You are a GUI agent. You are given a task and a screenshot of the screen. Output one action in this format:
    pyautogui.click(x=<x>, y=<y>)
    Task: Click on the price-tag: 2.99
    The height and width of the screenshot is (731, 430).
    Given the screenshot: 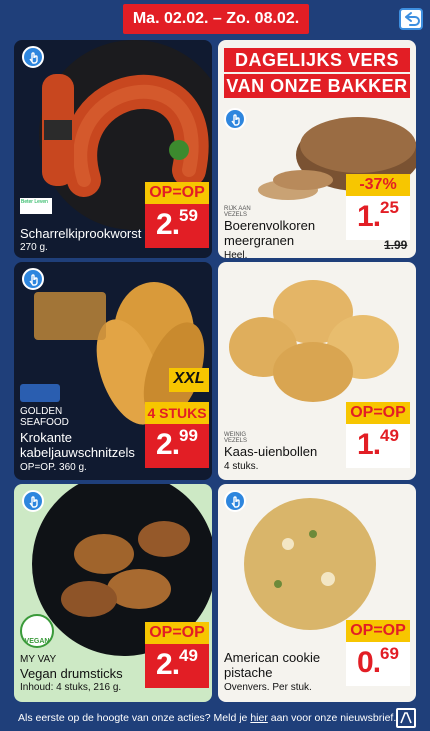 What is the action you would take?
    pyautogui.click(x=177, y=446)
    